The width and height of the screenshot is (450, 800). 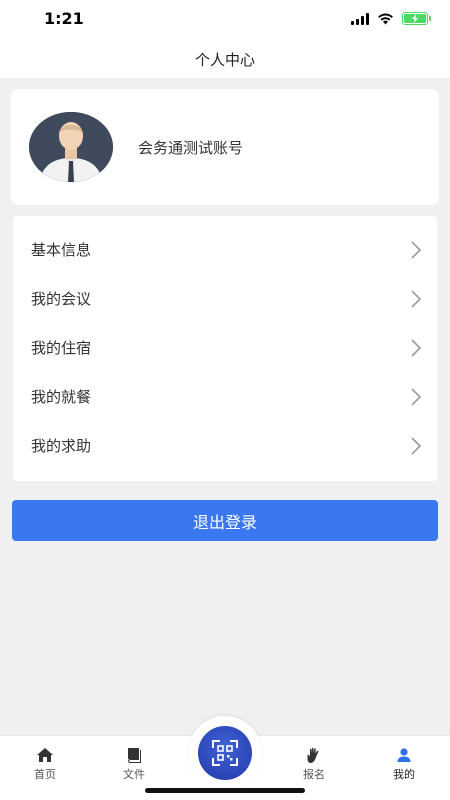 I want to click on tab-mine: 我的, so click(x=404, y=764).